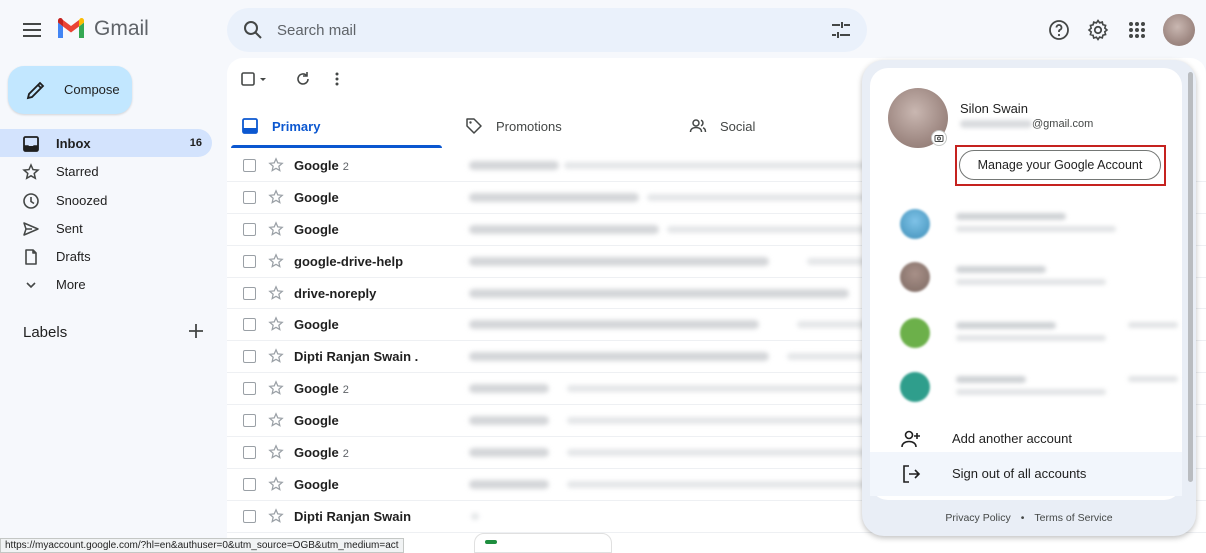  What do you see at coordinates (106, 143) in the screenshot?
I see `sidebar-item-inbox: Inbox 16` at bounding box center [106, 143].